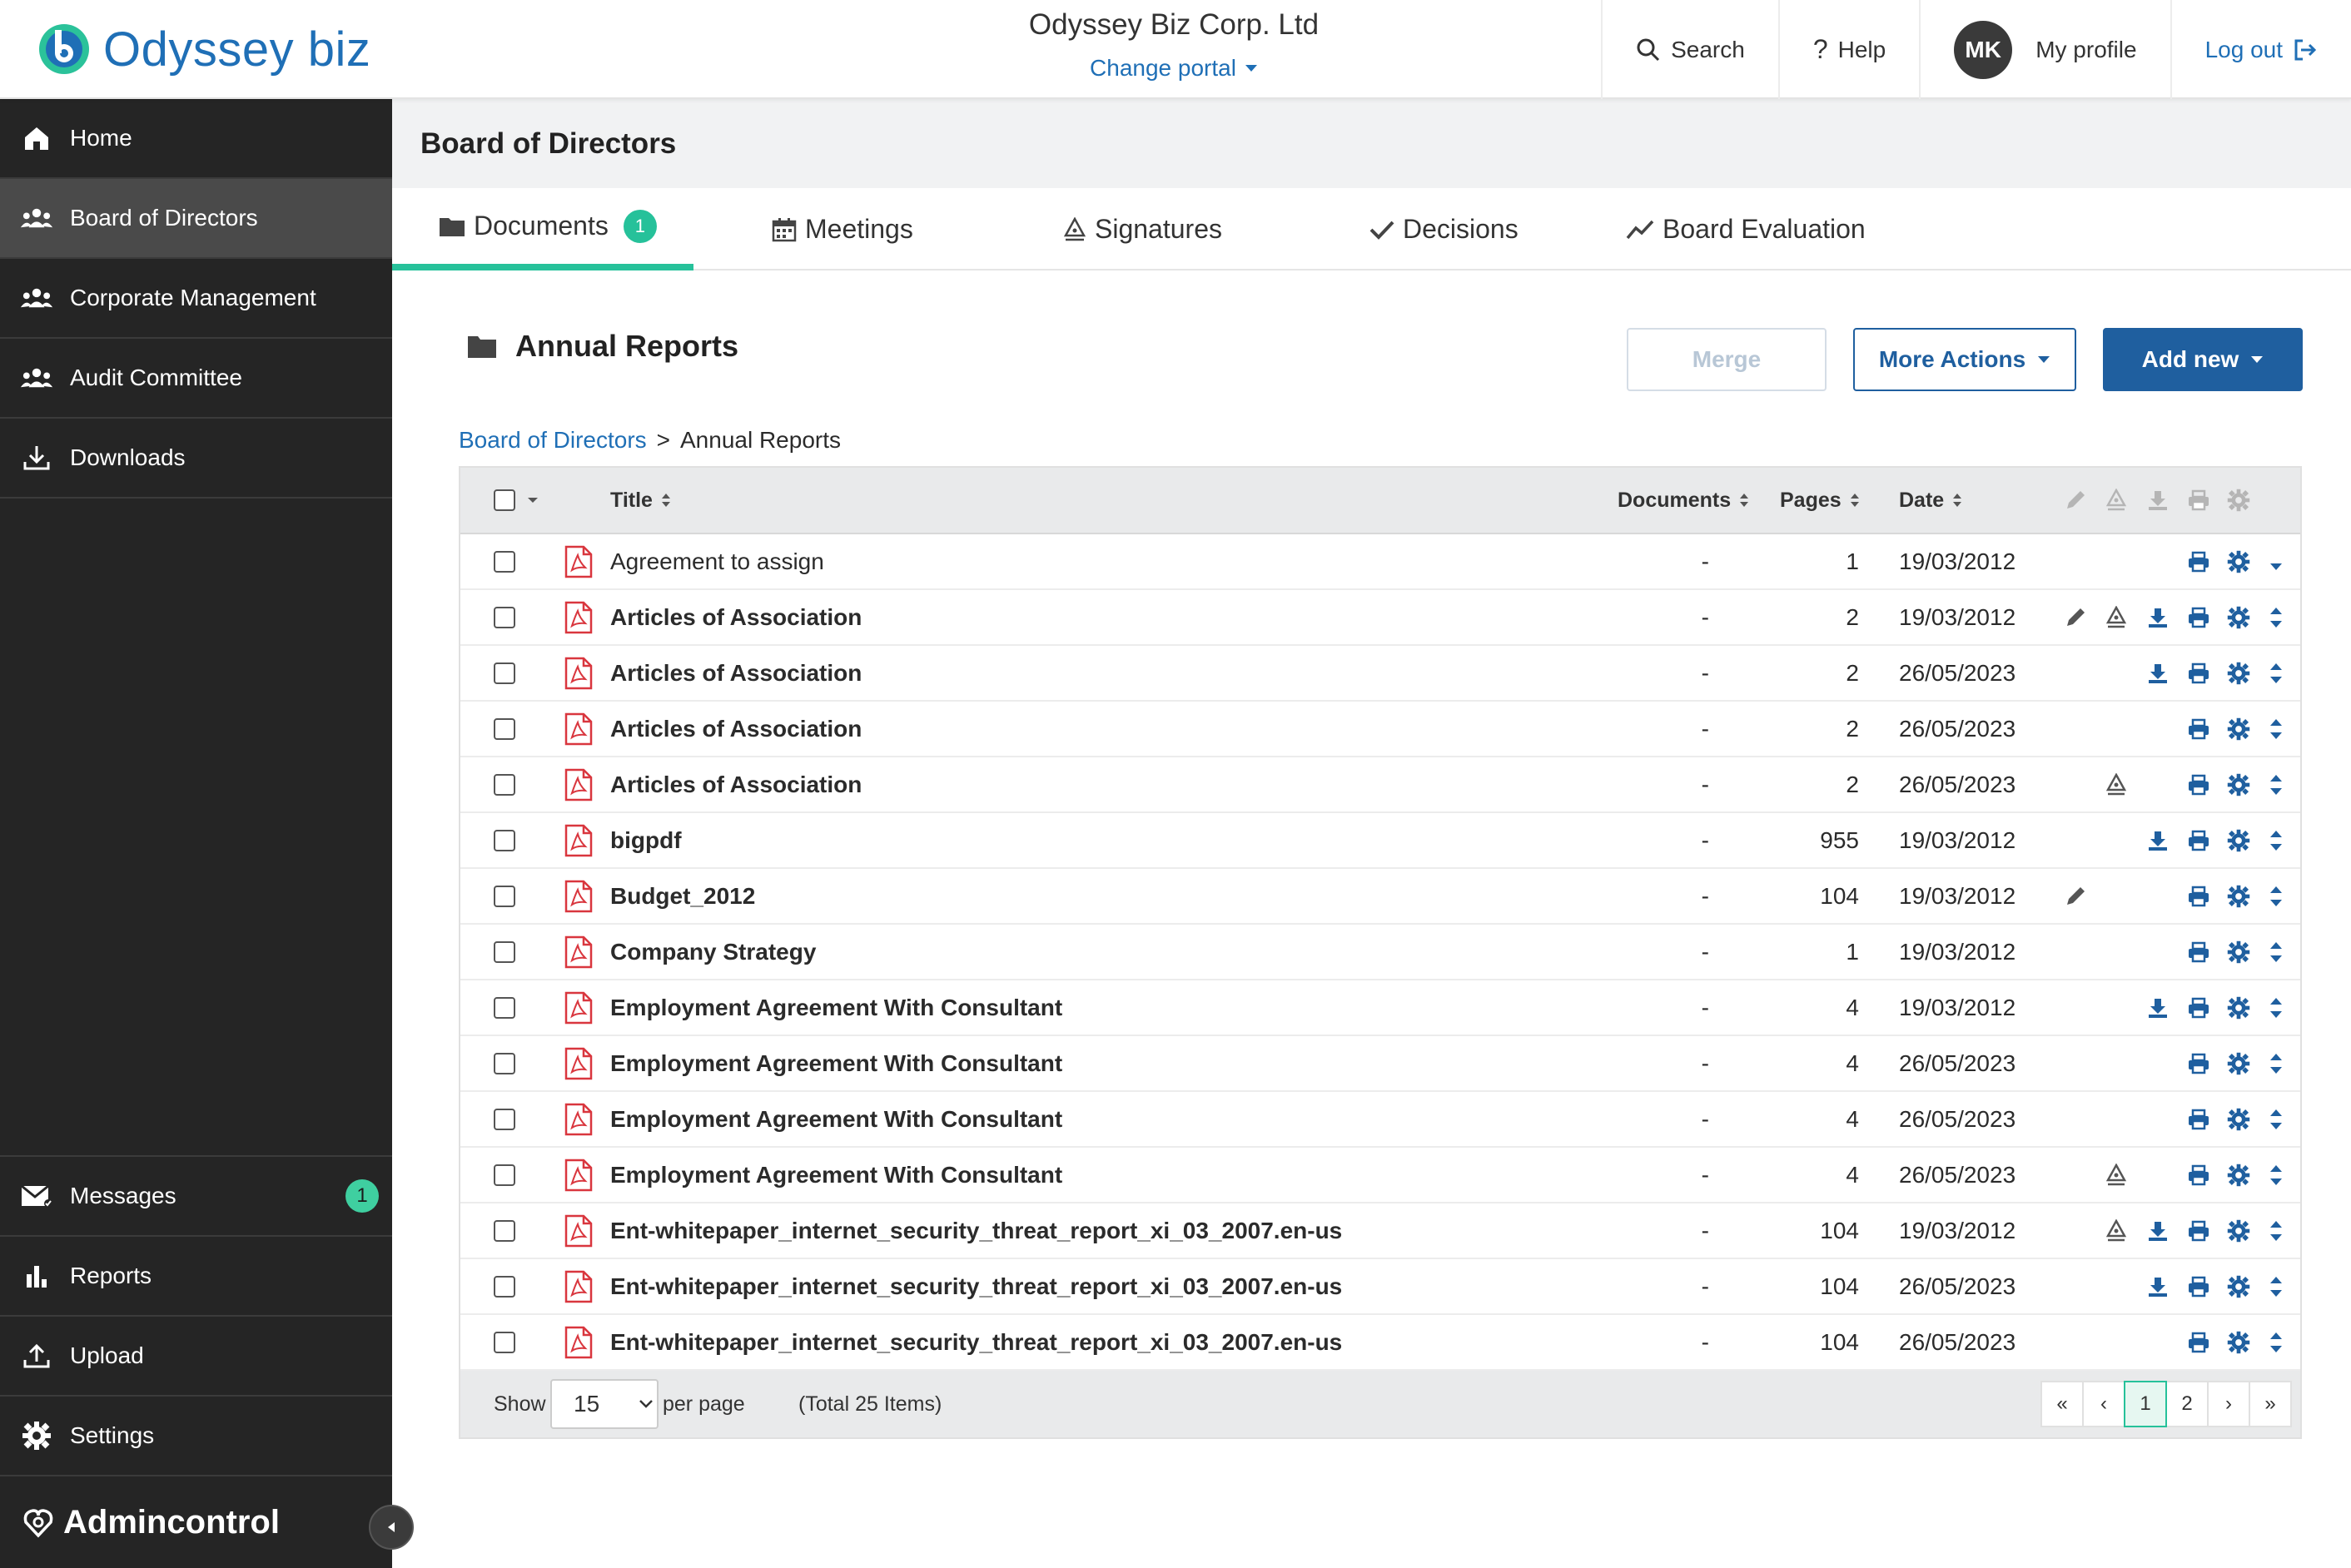  Describe the element at coordinates (553, 440) in the screenshot. I see `breadcrumb-root: Board of Directors` at that location.